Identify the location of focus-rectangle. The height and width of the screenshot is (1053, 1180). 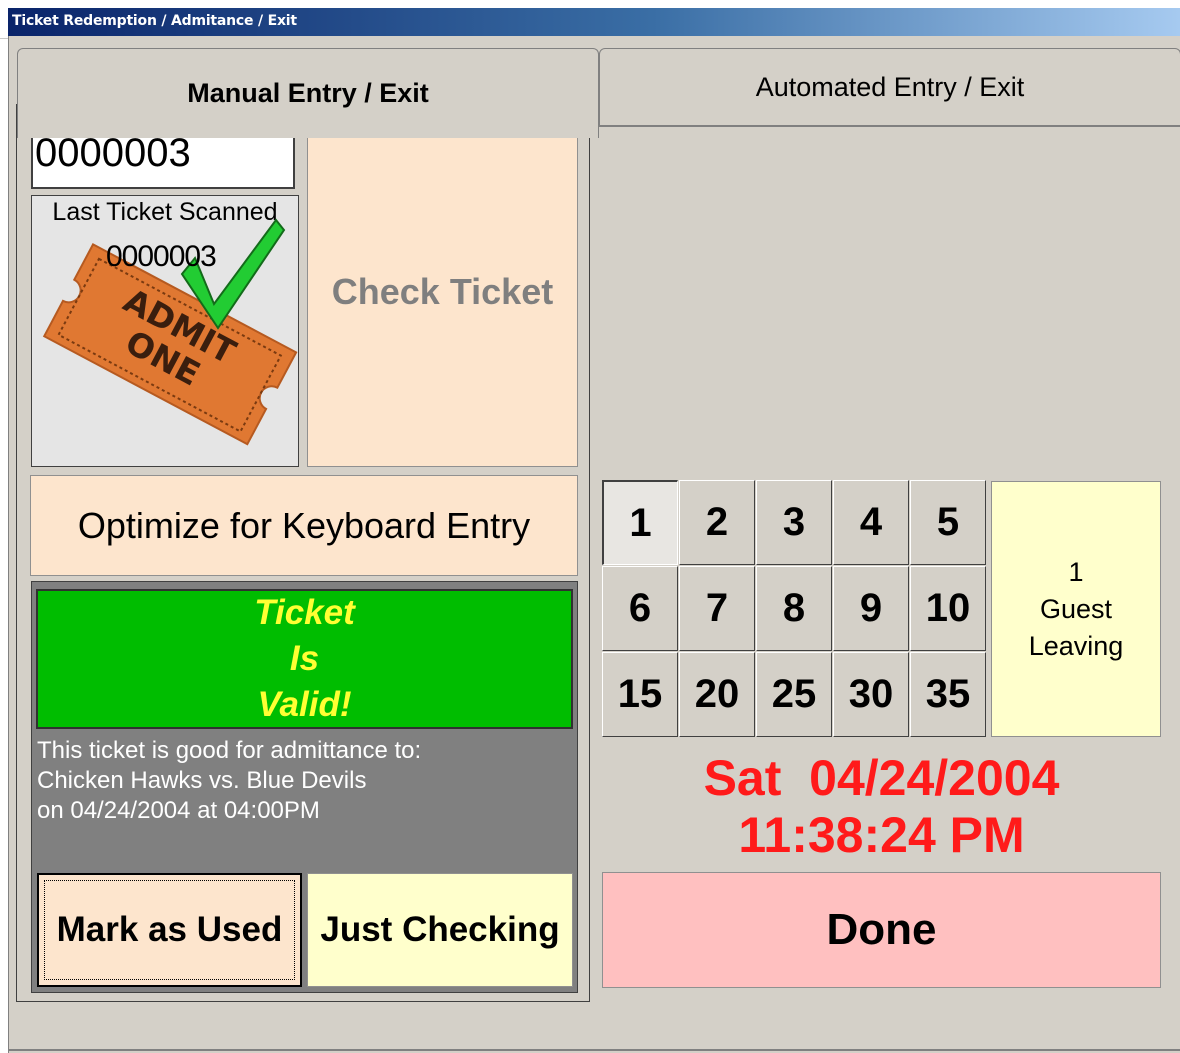
(169, 930).